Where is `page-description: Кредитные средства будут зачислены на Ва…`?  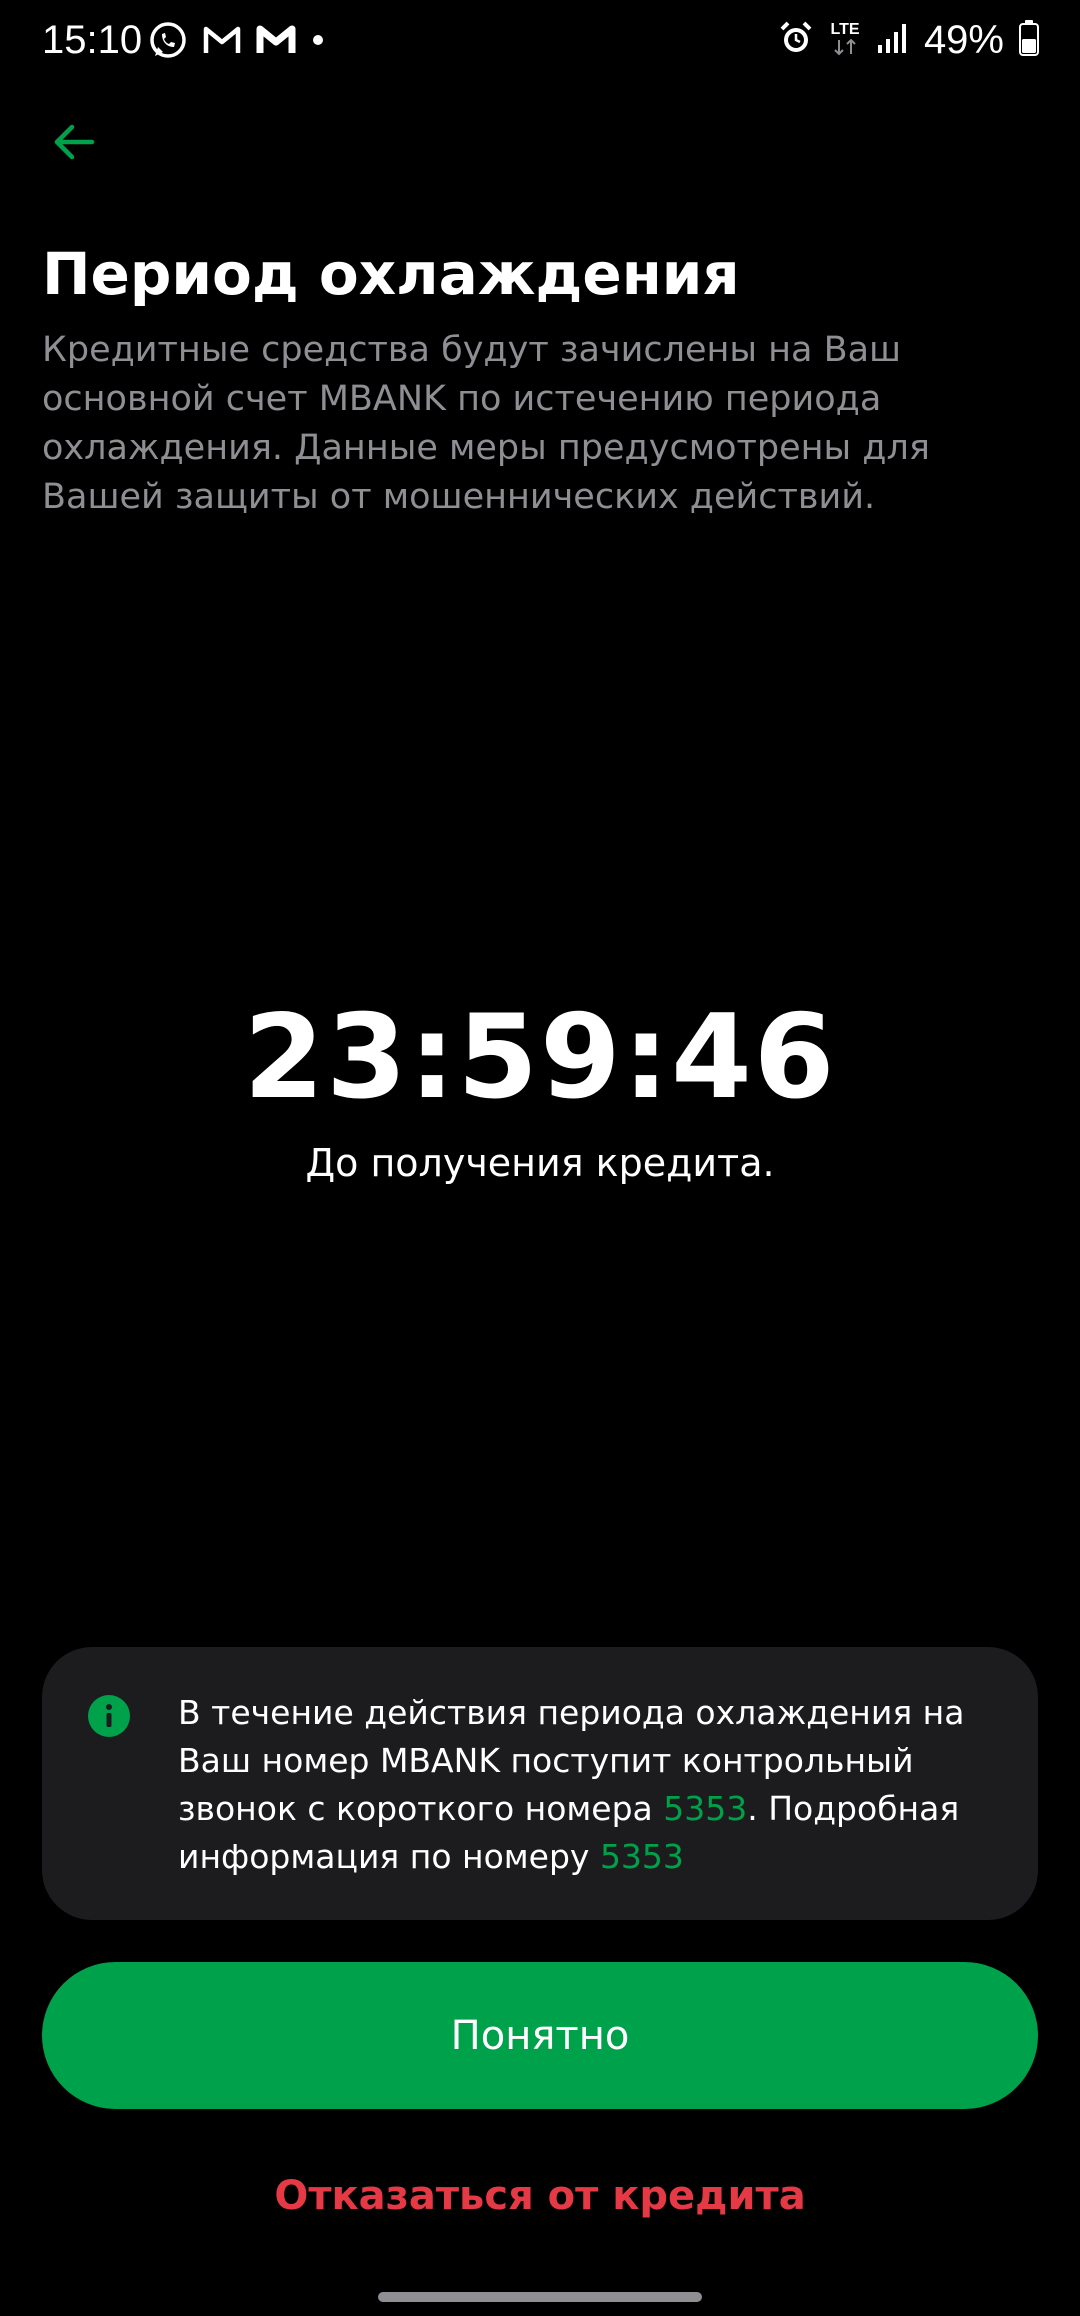 page-description: Кредитные средства будут зачислены на Ва… is located at coordinates (486, 423).